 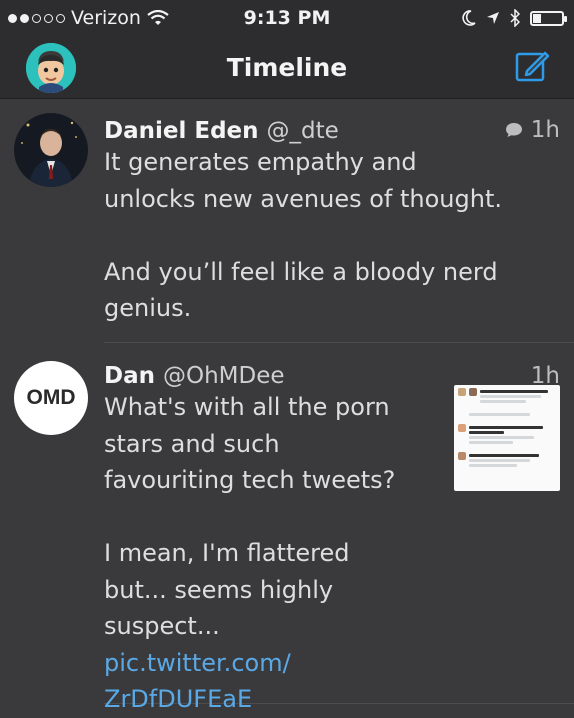 What do you see at coordinates (493, 18) in the screenshot?
I see `location-arrow-icon` at bounding box center [493, 18].